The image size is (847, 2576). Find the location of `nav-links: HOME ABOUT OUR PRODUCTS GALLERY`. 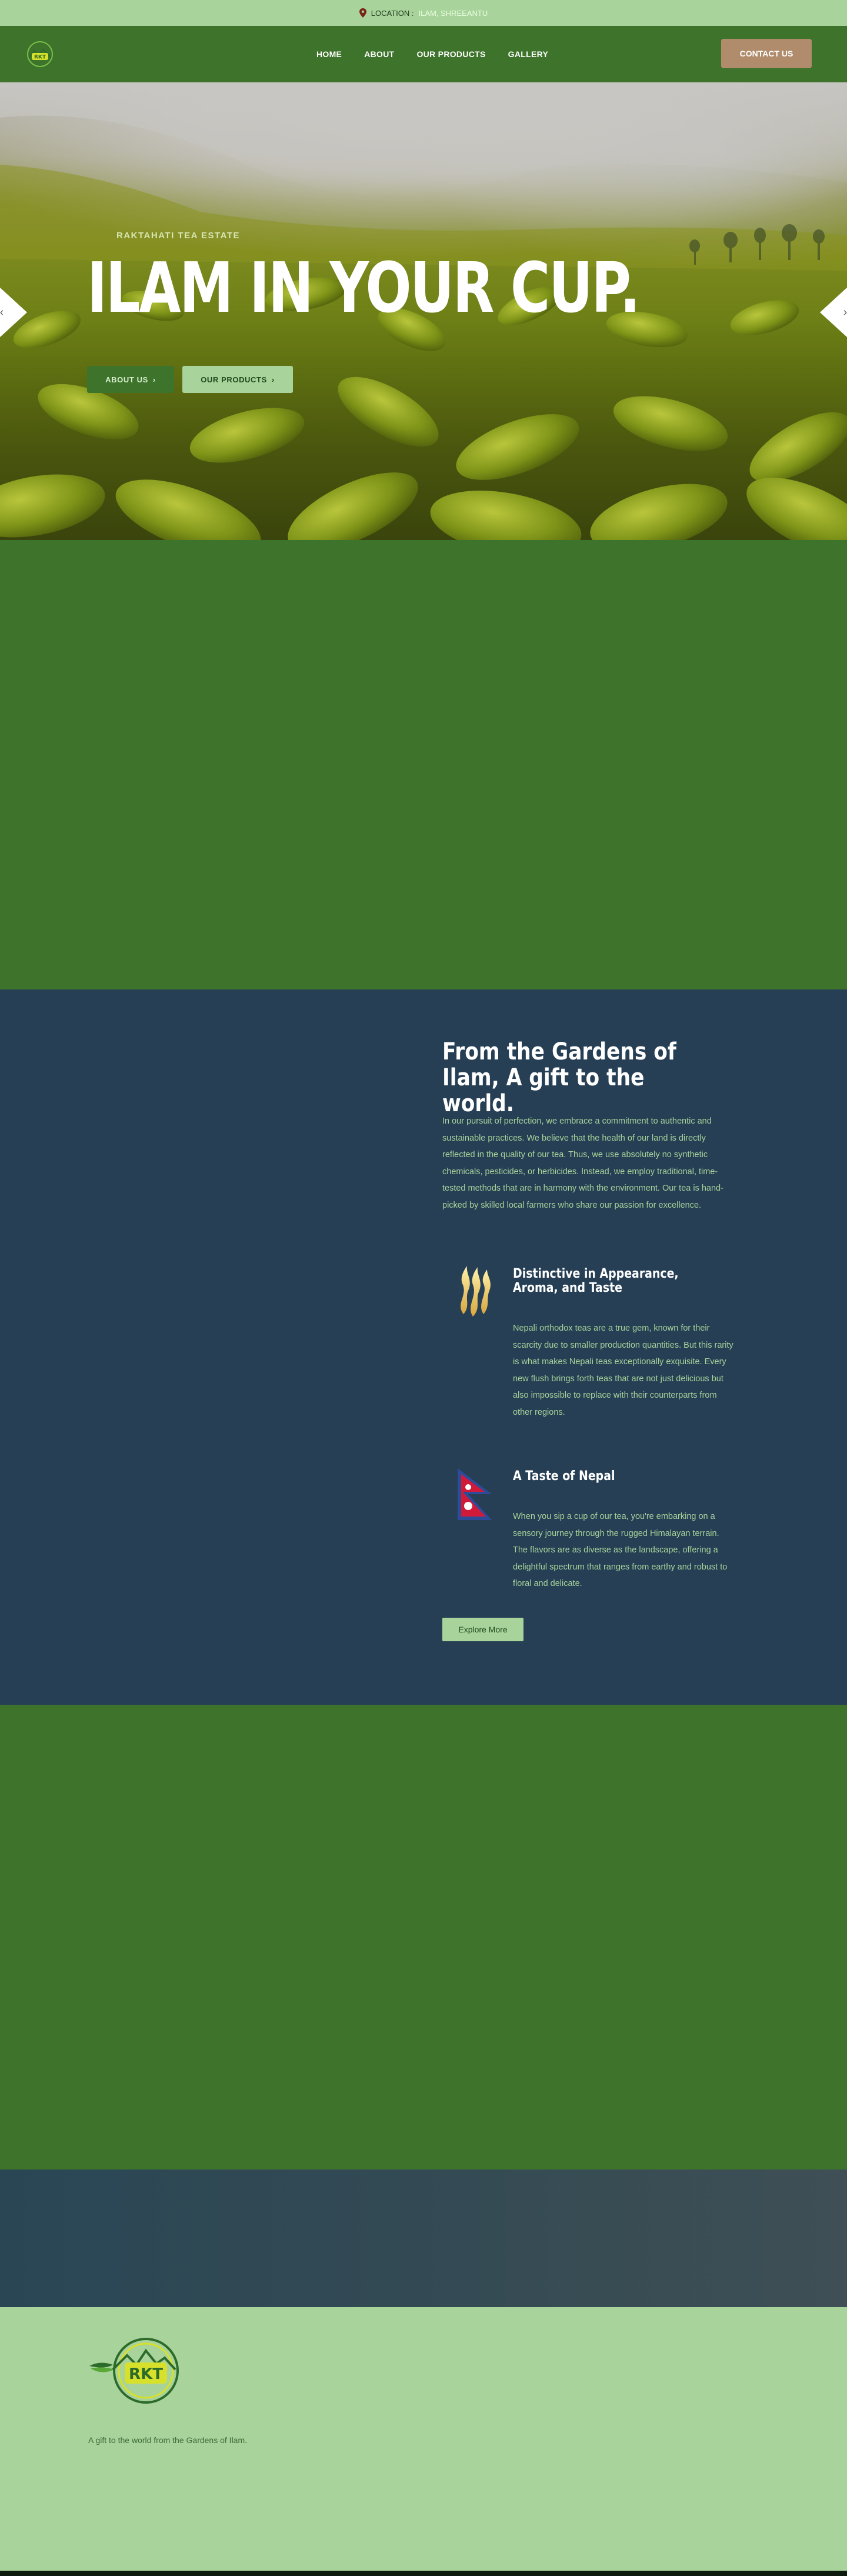

nav-links: HOME ABOUT OUR PRODUCTS GALLERY is located at coordinates (432, 54).